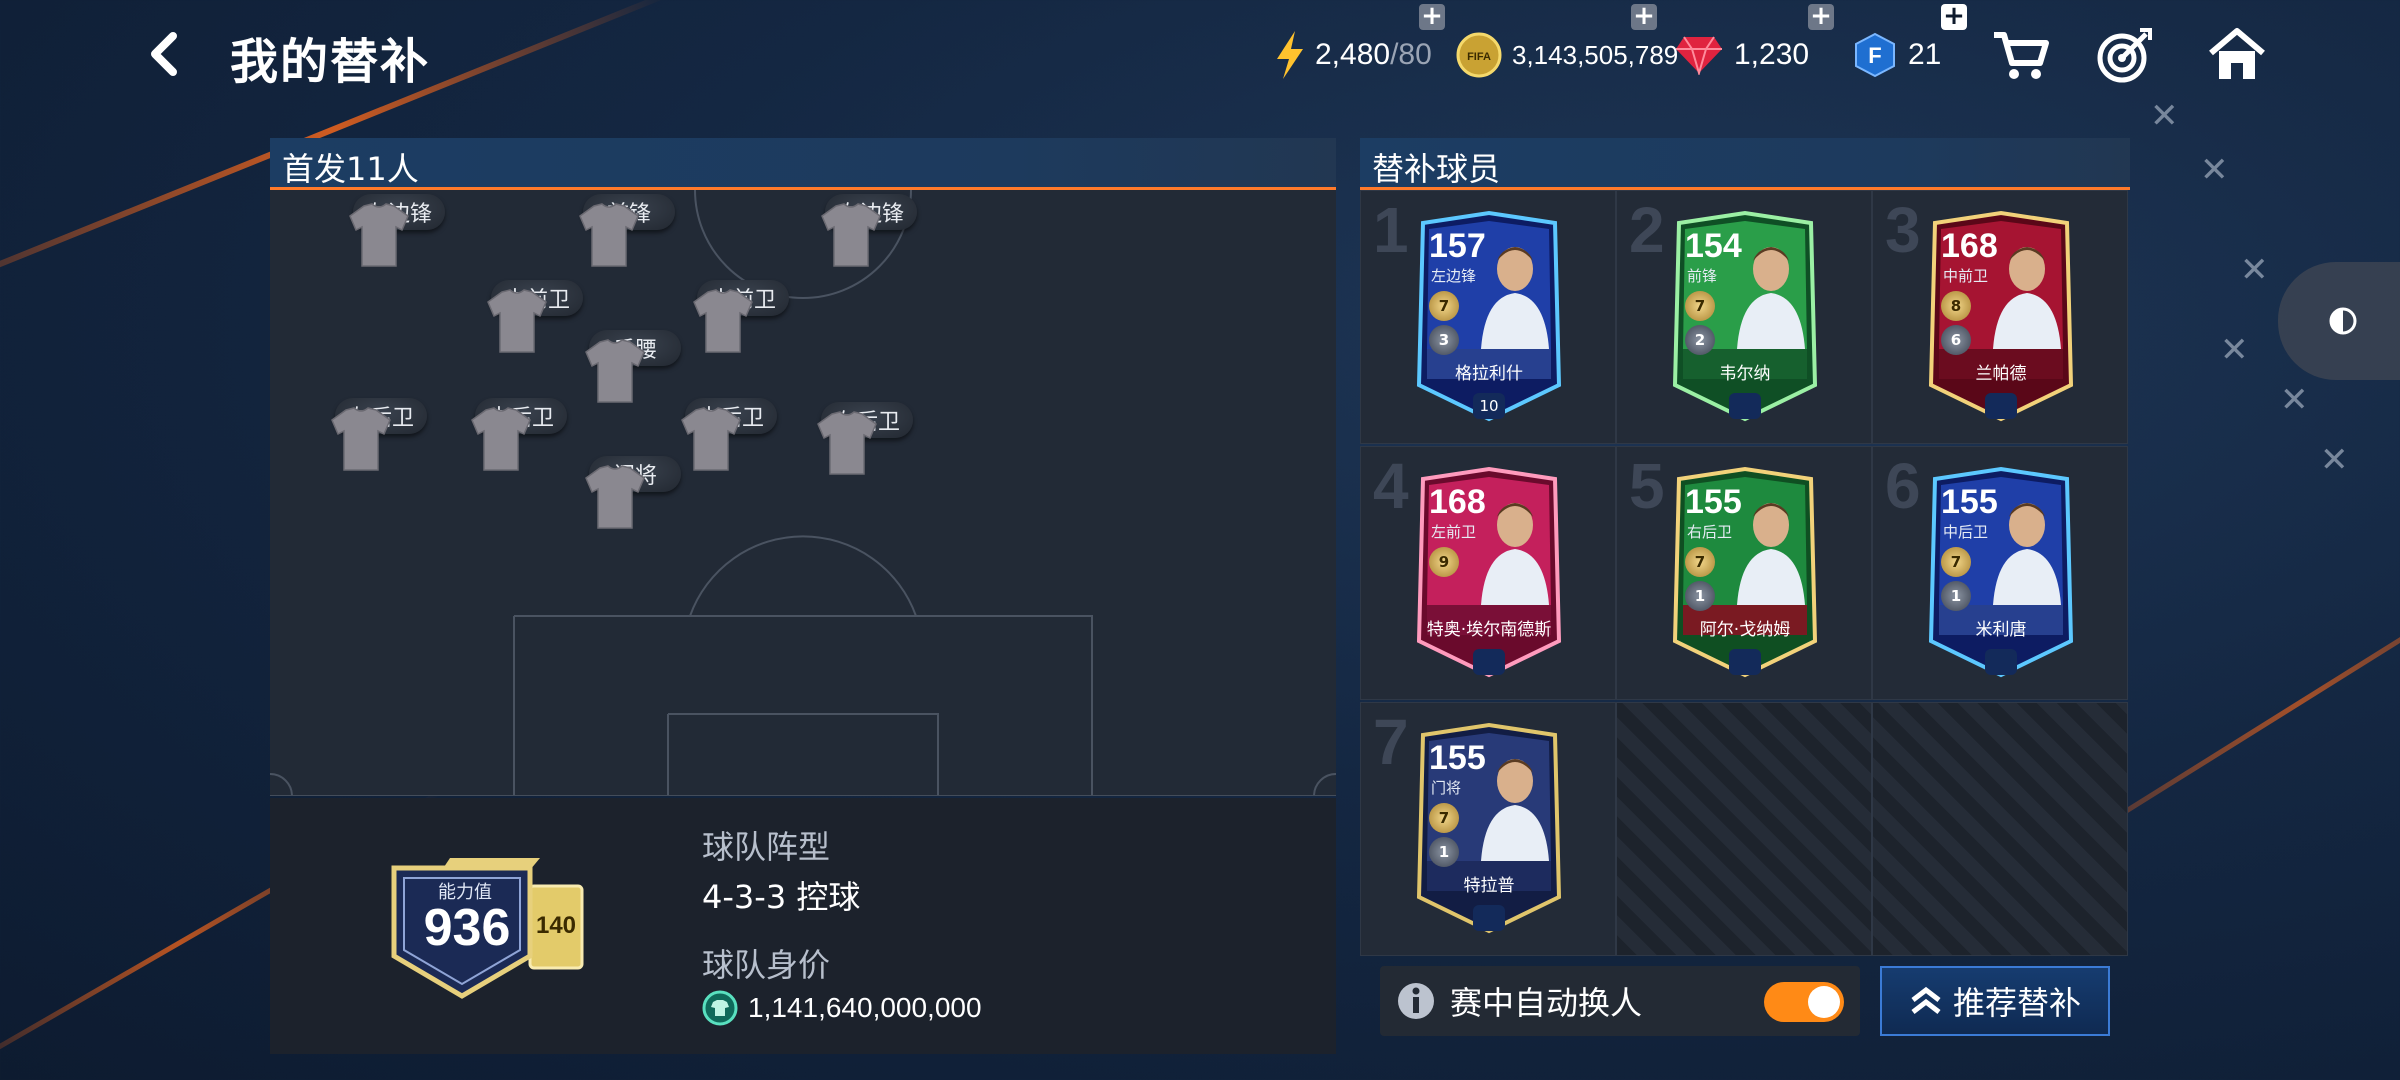  I want to click on slot-number: 6, so click(1903, 486).